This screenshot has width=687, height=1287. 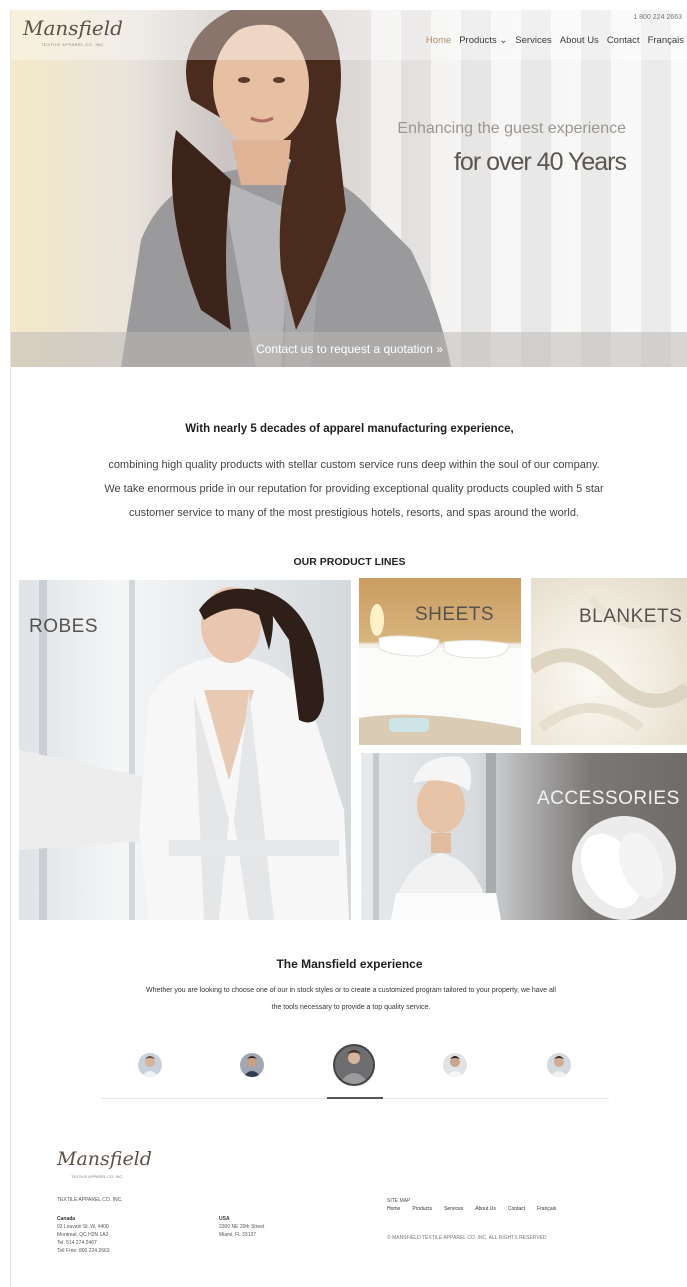 I want to click on footer-logo-tagline: TEXTILE APPAREL CO. INC., so click(x=97, y=1176).